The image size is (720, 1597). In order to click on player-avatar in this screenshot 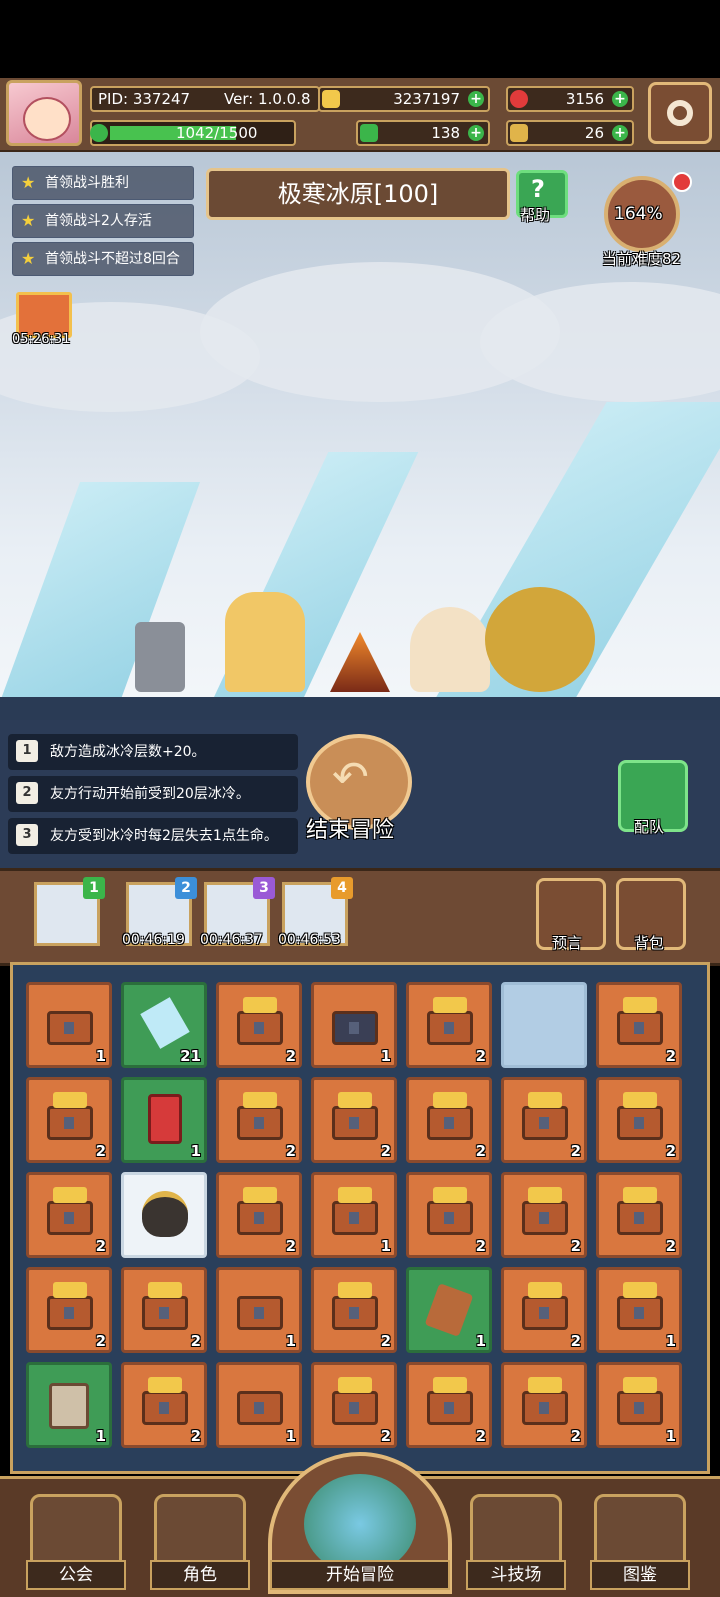, I will do `click(44, 113)`.